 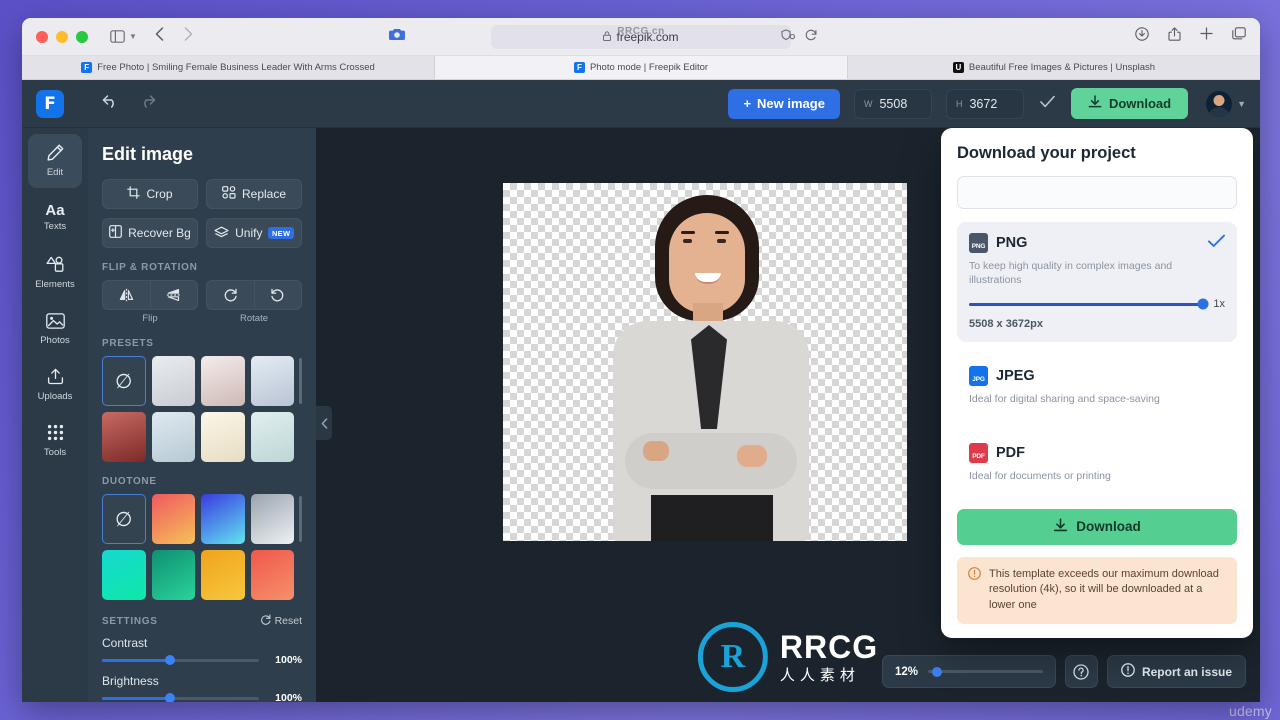 What do you see at coordinates (396, 37) in the screenshot?
I see `camera-icon` at bounding box center [396, 37].